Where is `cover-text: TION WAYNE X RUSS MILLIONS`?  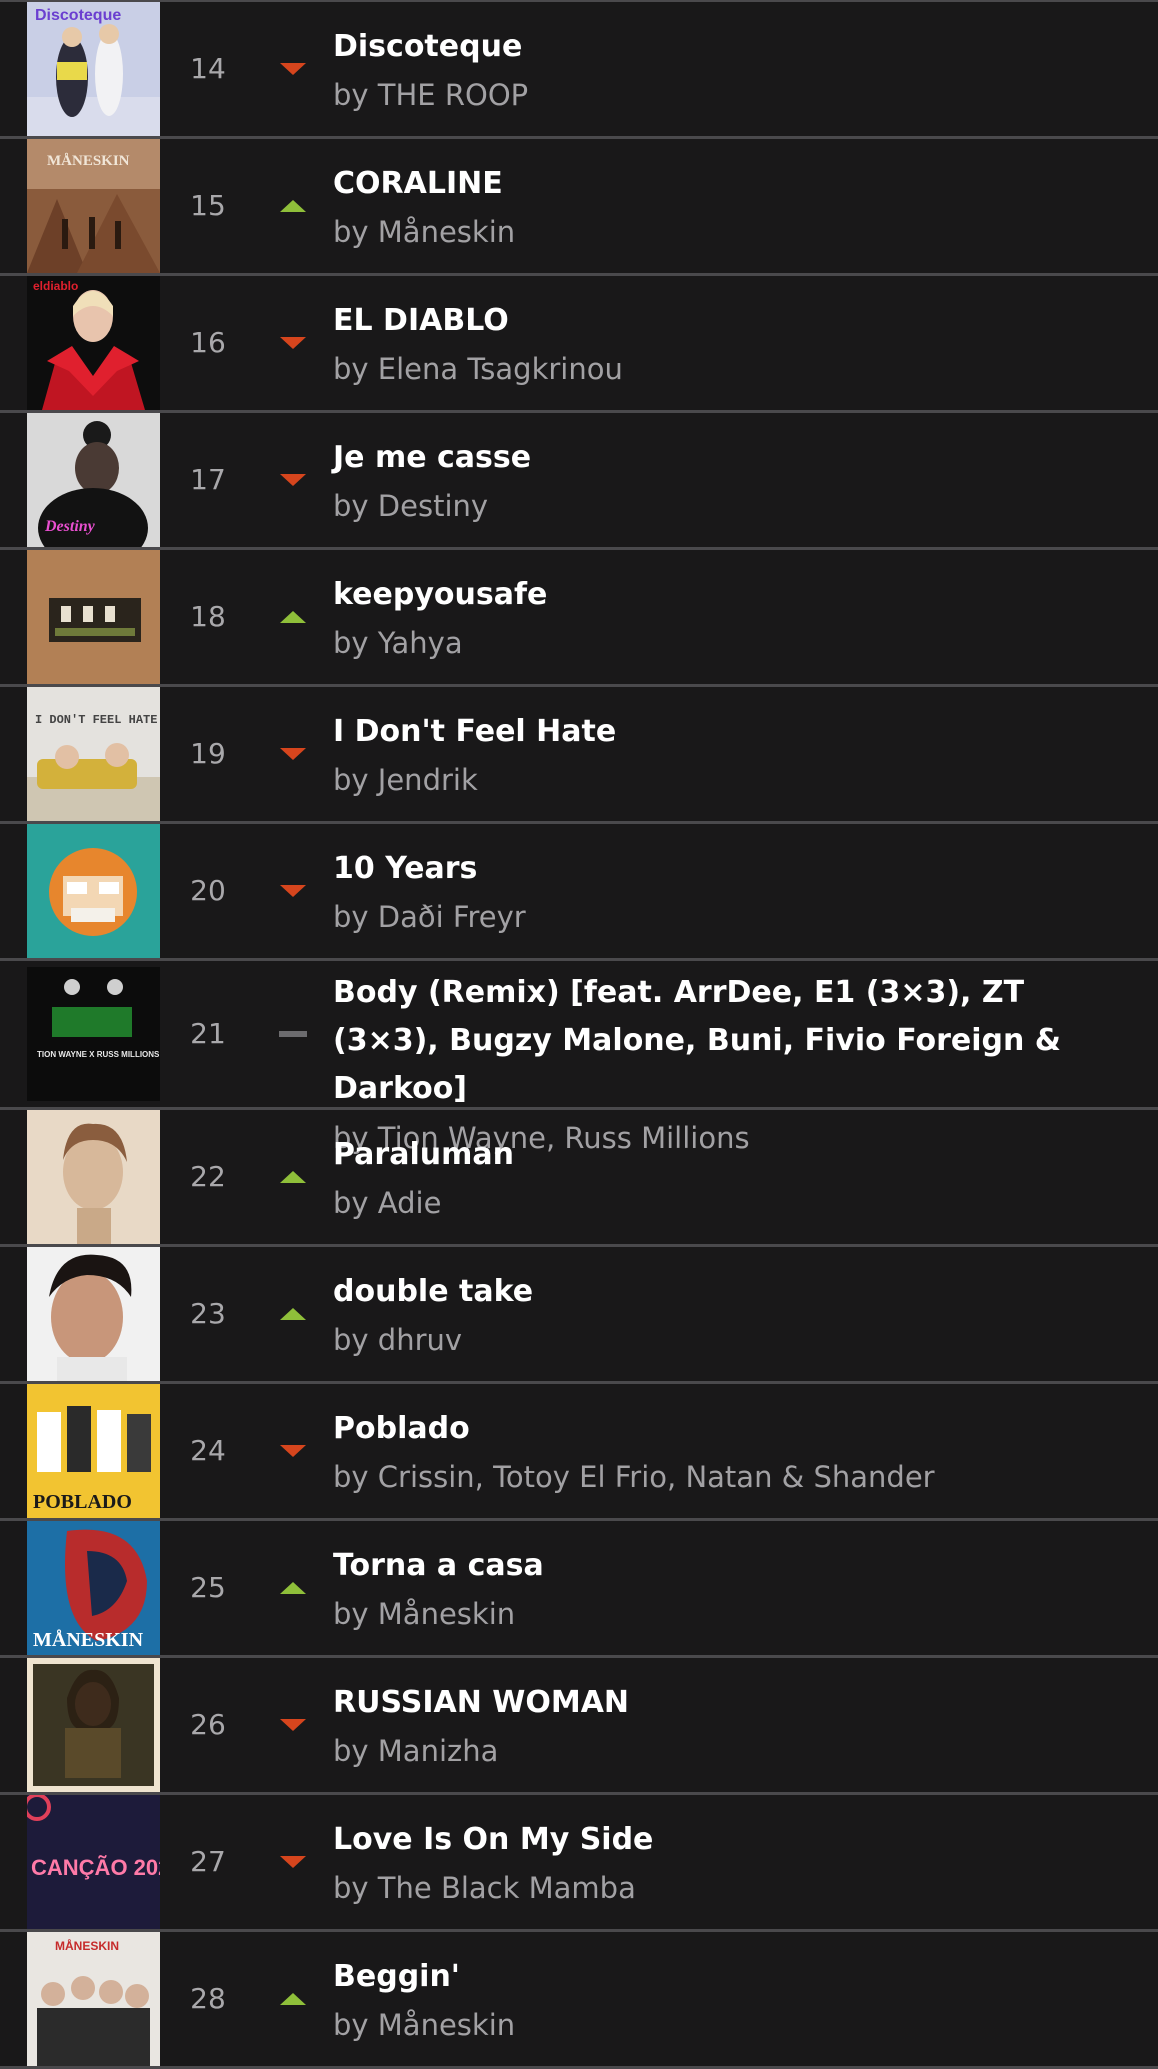
cover-text: TION WAYNE X RUSS MILLIONS is located at coordinates (98, 1054).